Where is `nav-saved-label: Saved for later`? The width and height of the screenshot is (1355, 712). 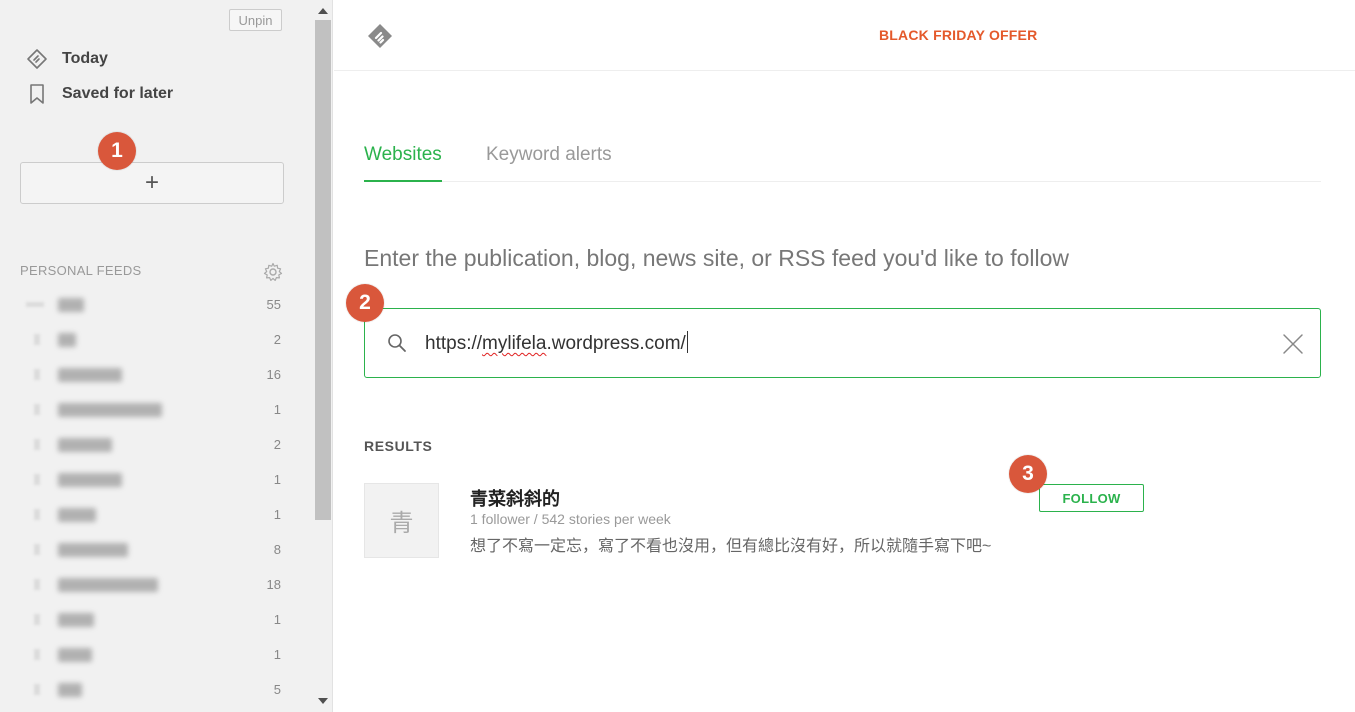 nav-saved-label: Saved for later is located at coordinates (118, 93).